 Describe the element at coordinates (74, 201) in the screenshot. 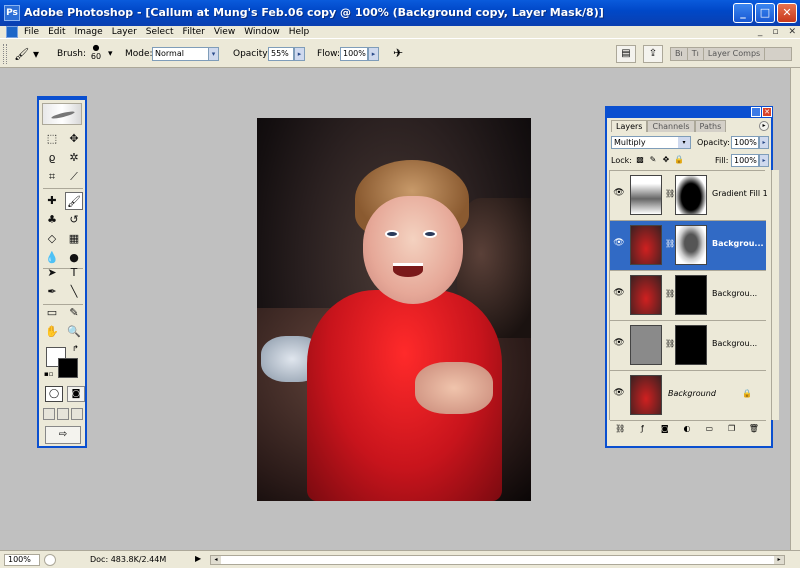

I see `brush-tool-icon: 🖌` at that location.